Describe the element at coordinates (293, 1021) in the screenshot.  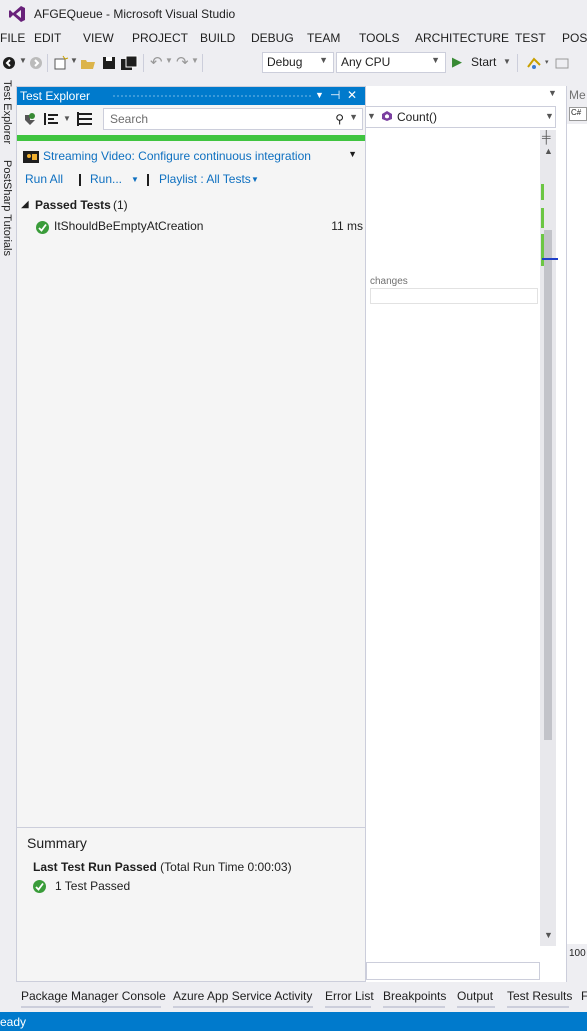
I see `status-bar: eady` at that location.